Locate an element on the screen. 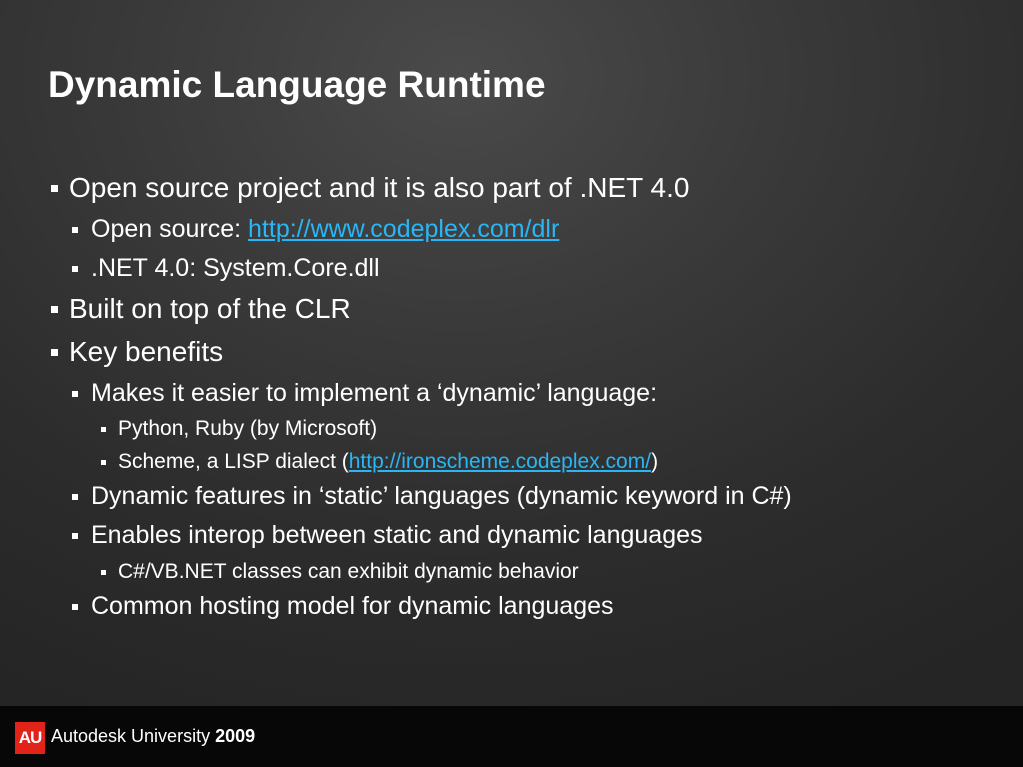 The height and width of the screenshot is (767, 1023). bullet-item: .NET 4.0: System.Core.dll is located at coordinates (226, 268).